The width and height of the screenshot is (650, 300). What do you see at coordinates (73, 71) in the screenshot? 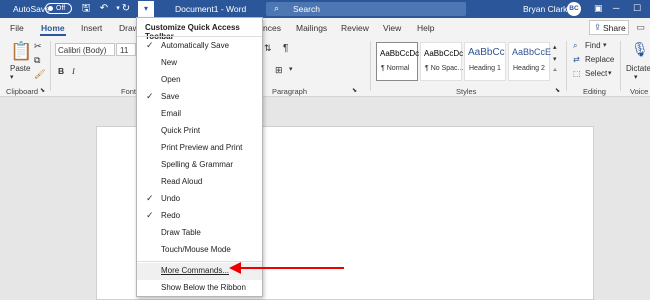
I see `italic-button: I` at bounding box center [73, 71].